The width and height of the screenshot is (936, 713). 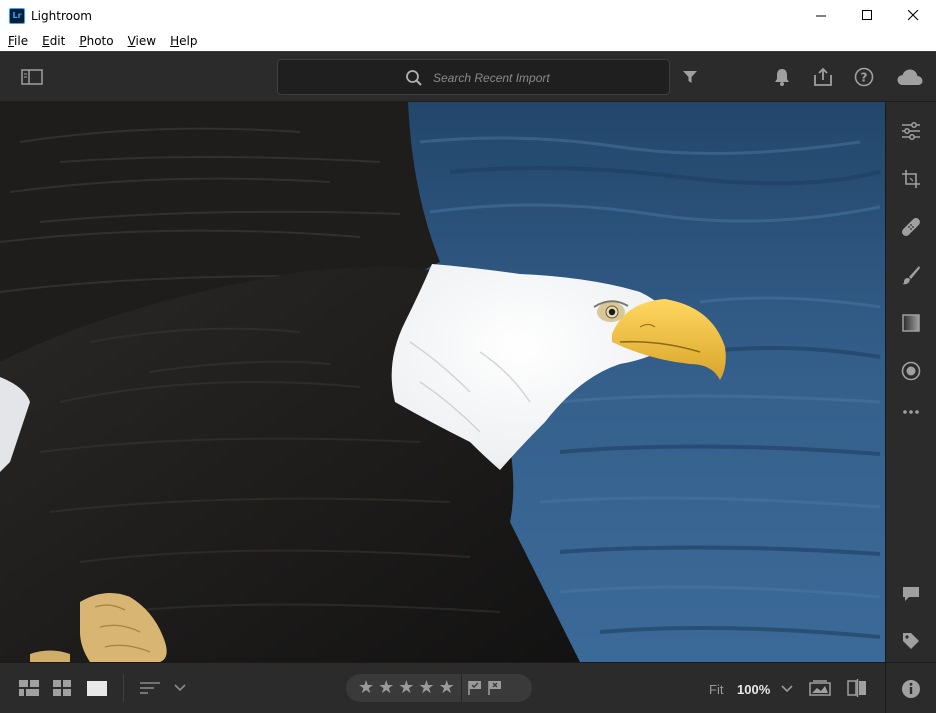 I want to click on panel-toggle-icon, so click(x=32, y=77).